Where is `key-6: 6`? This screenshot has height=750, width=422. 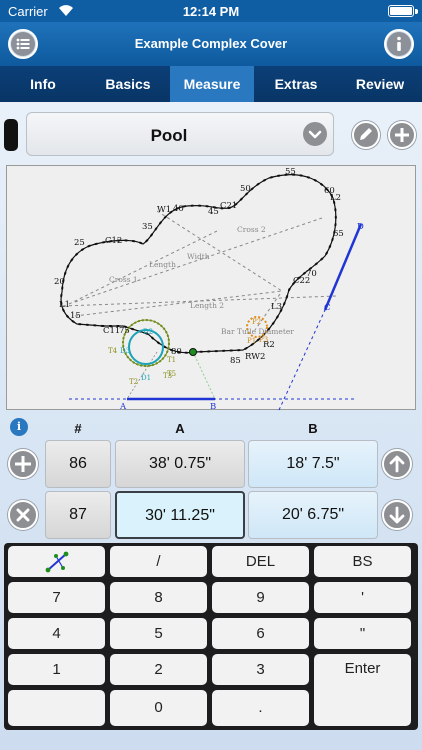
key-6: 6 is located at coordinates (260, 633).